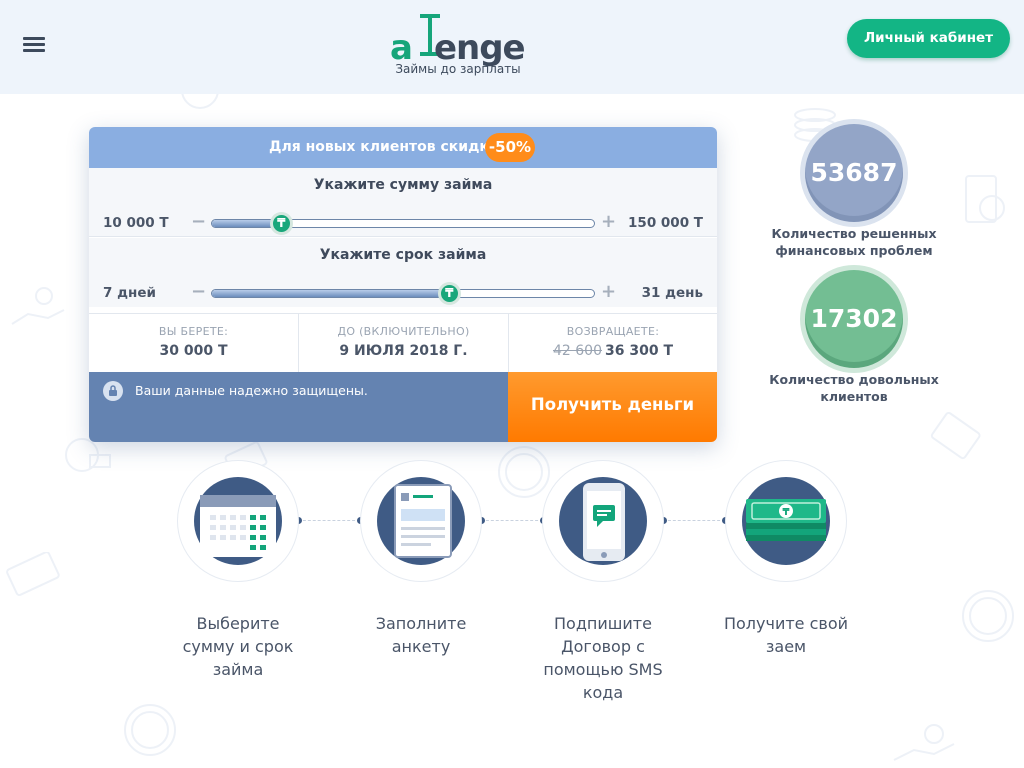 The height and width of the screenshot is (768, 1024). What do you see at coordinates (403, 331) in the screenshot?
I see `until-label: ДО (ВКЛЮЧИТЕЛЬНО)` at bounding box center [403, 331].